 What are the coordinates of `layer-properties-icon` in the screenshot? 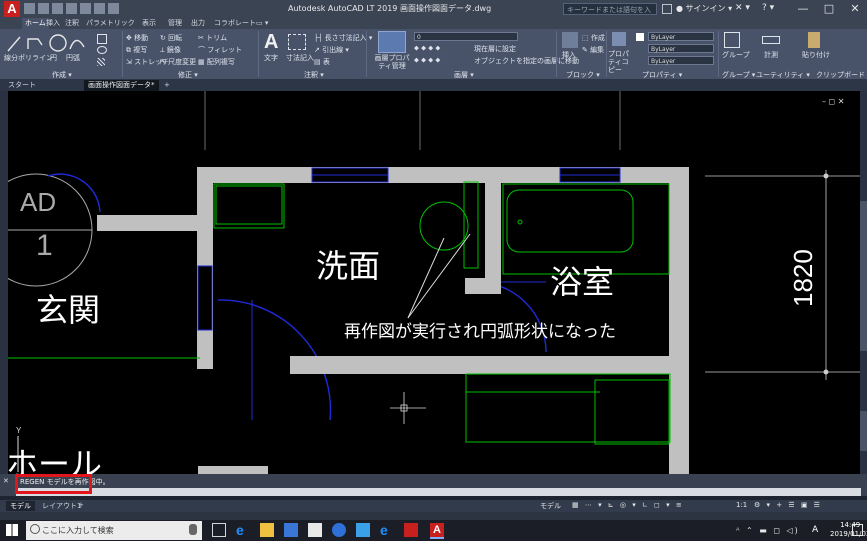 It's located at (392, 42).